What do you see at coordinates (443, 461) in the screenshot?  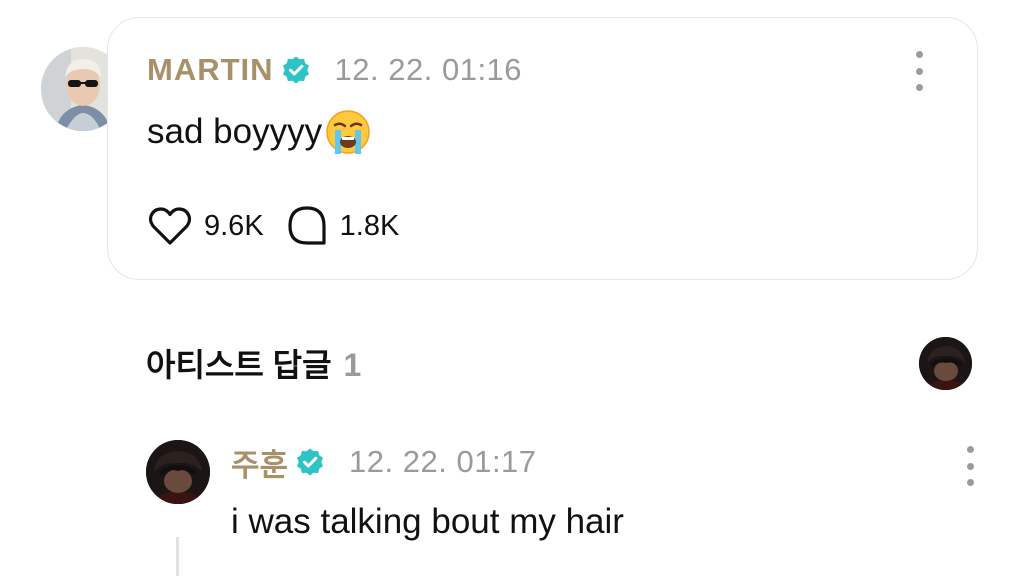 I see `reply-timestamp: 12. 22. 01:17` at bounding box center [443, 461].